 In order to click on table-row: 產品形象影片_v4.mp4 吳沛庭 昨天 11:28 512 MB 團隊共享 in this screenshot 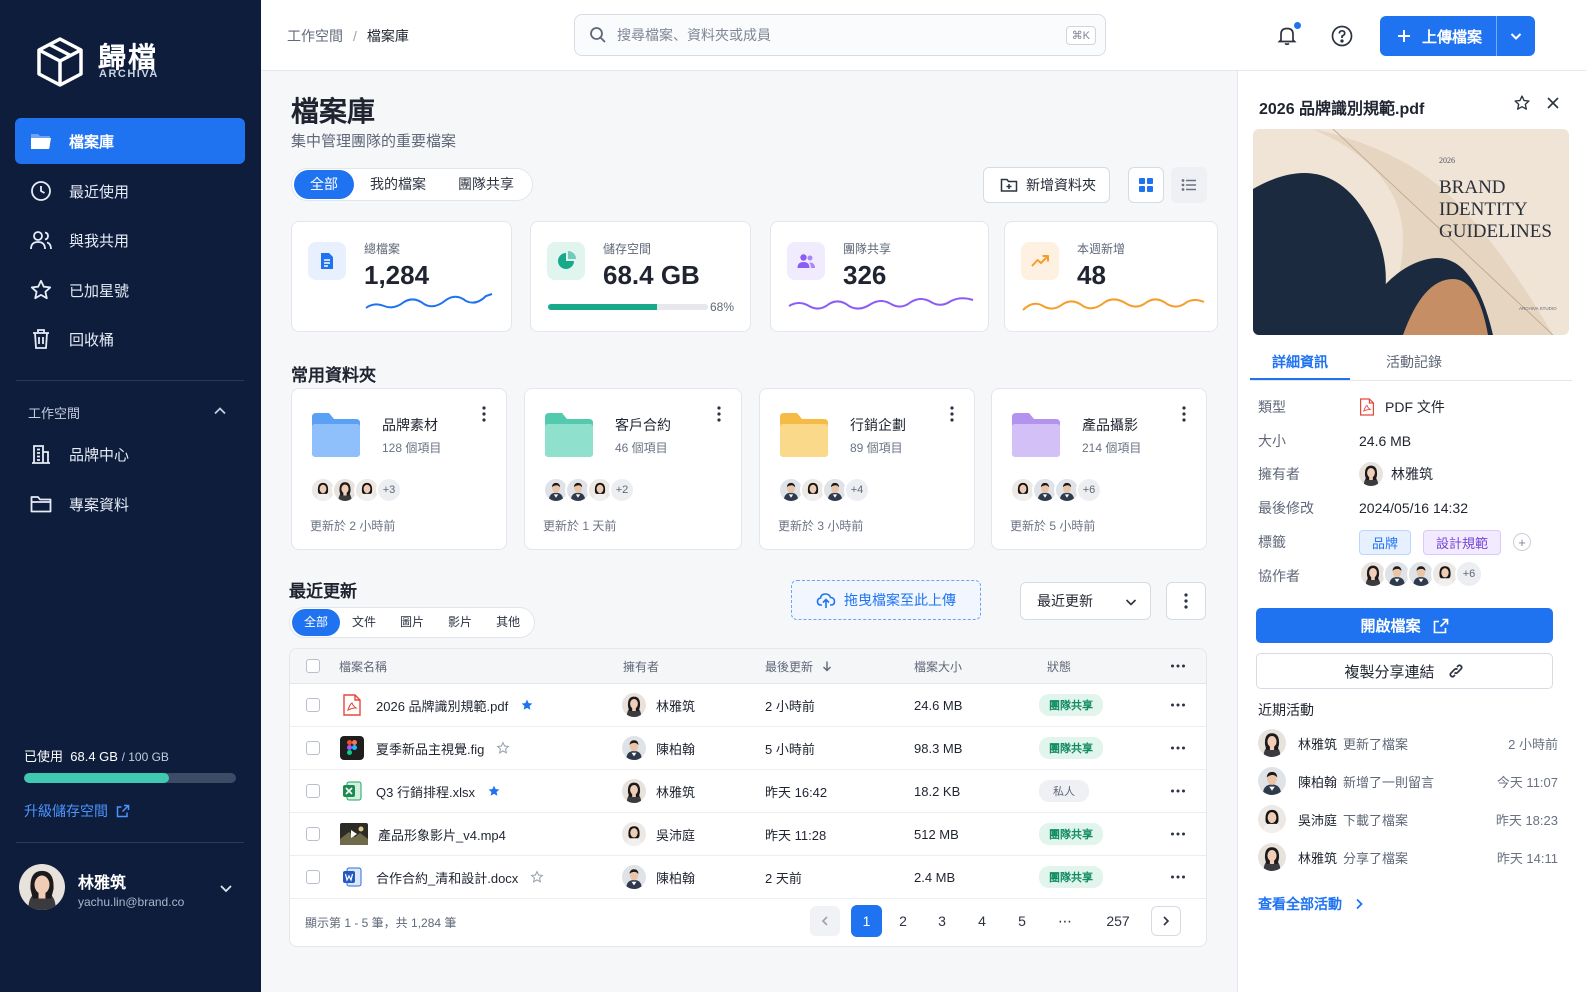, I will do `click(748, 834)`.